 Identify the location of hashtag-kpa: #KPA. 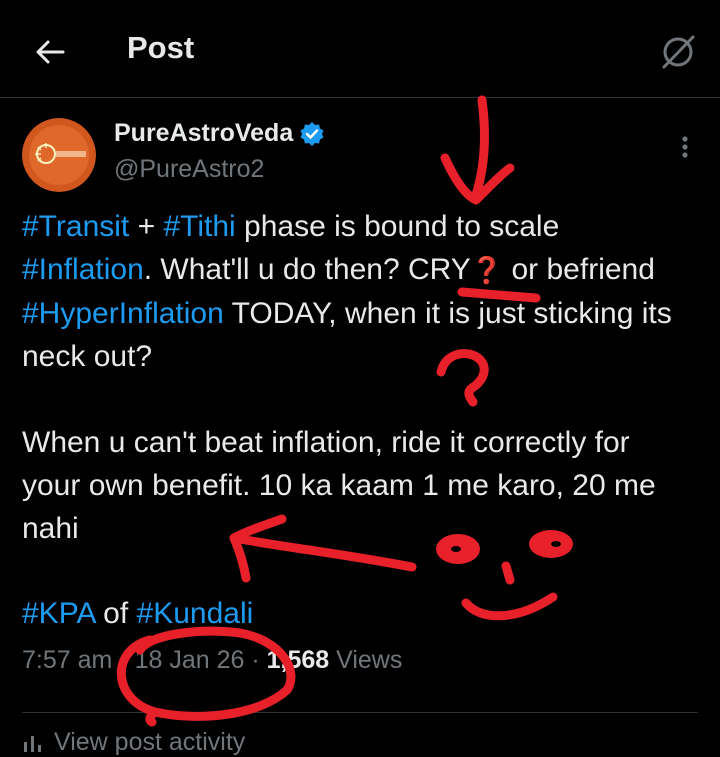
(58, 613).